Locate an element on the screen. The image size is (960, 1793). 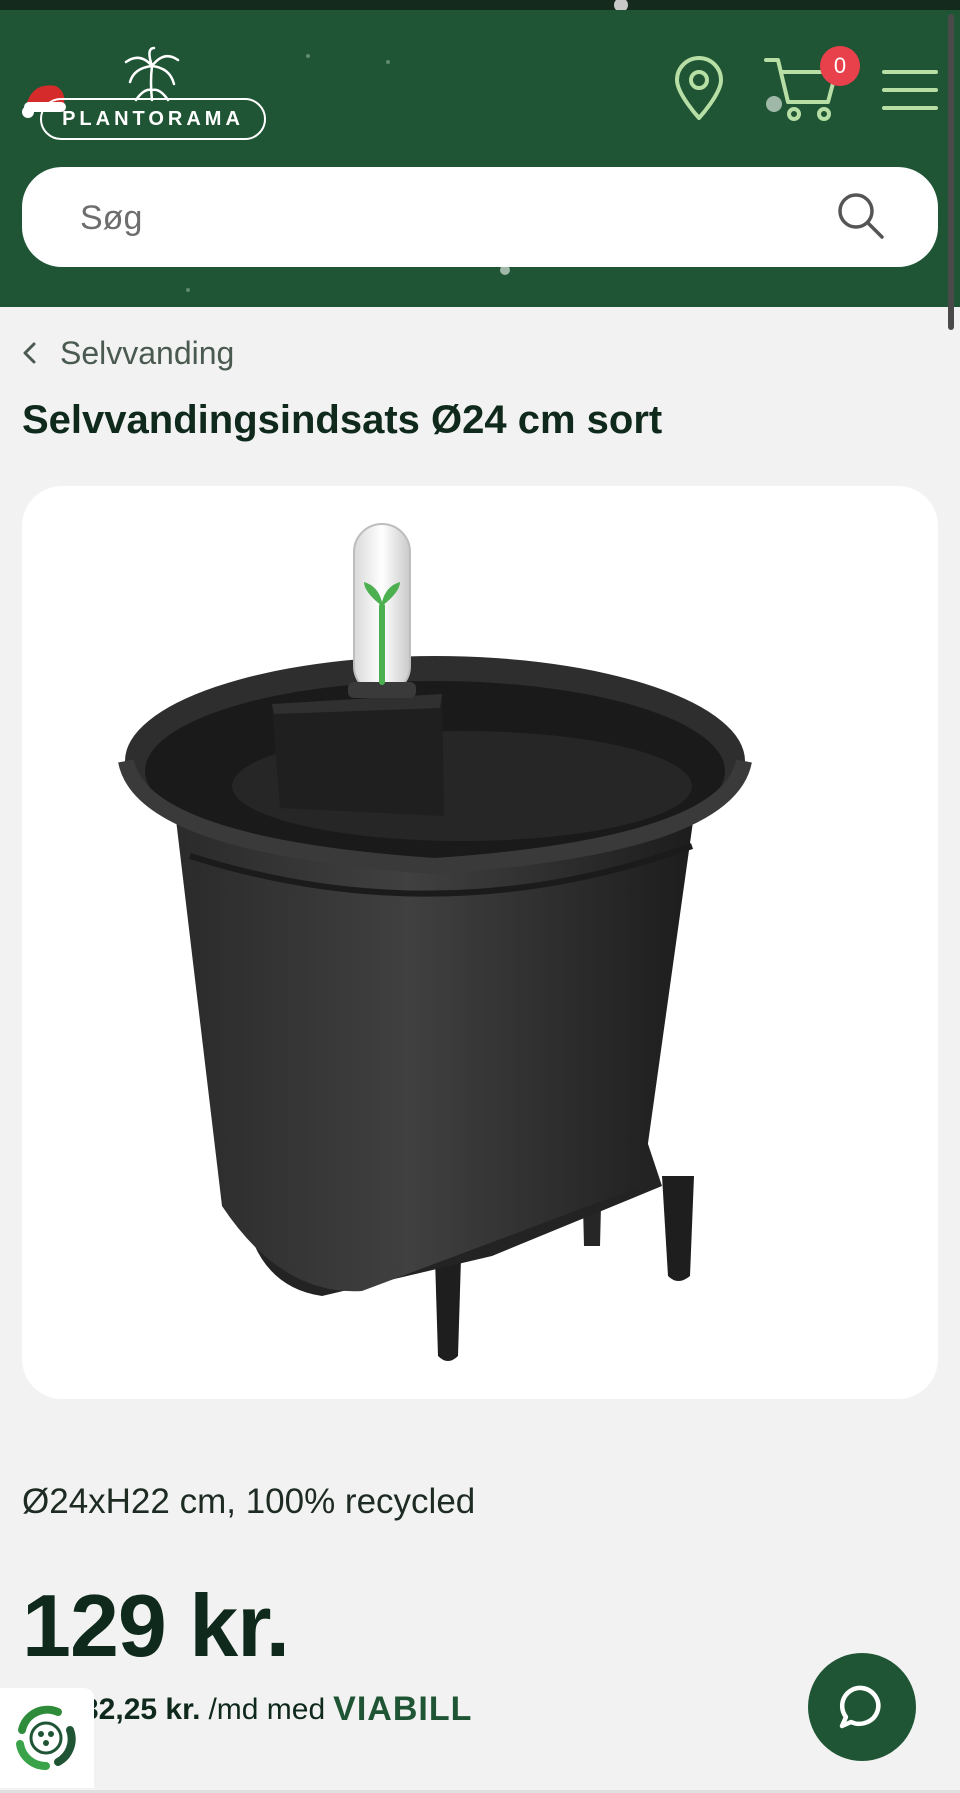
search-icon is located at coordinates (861, 216).